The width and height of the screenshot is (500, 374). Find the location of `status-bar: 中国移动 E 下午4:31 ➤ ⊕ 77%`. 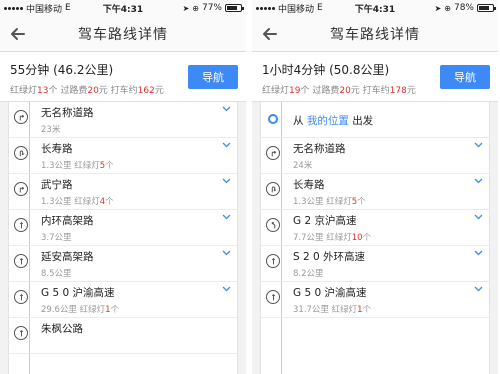

status-bar: 中国移动 E 下午4:31 ➤ ⊕ 77% is located at coordinates (123, 8).